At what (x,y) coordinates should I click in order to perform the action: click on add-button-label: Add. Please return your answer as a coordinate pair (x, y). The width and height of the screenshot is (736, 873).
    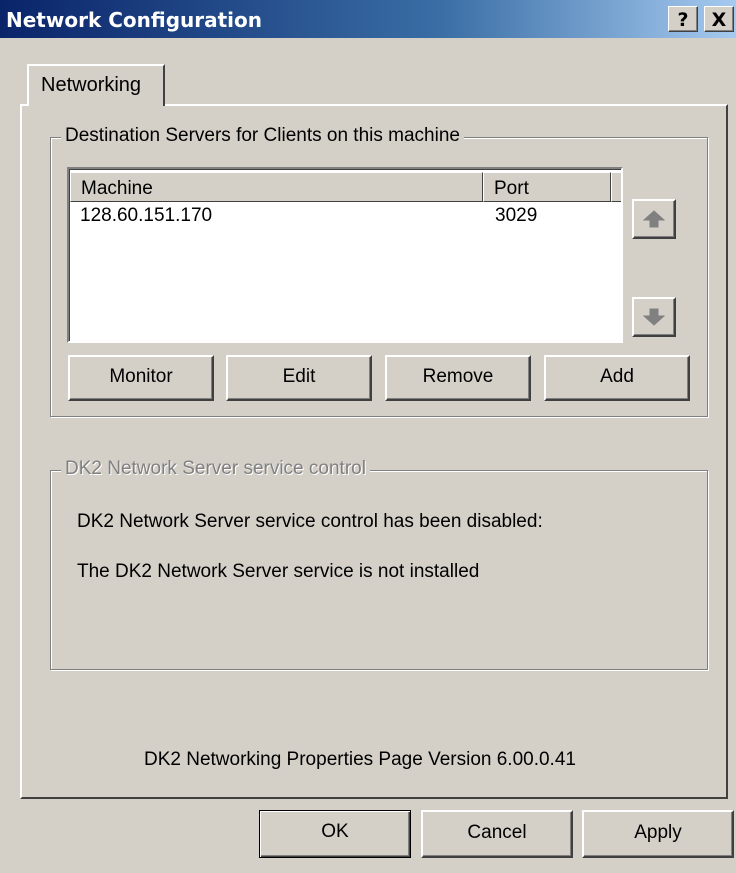
    Looking at the image, I should click on (617, 376).